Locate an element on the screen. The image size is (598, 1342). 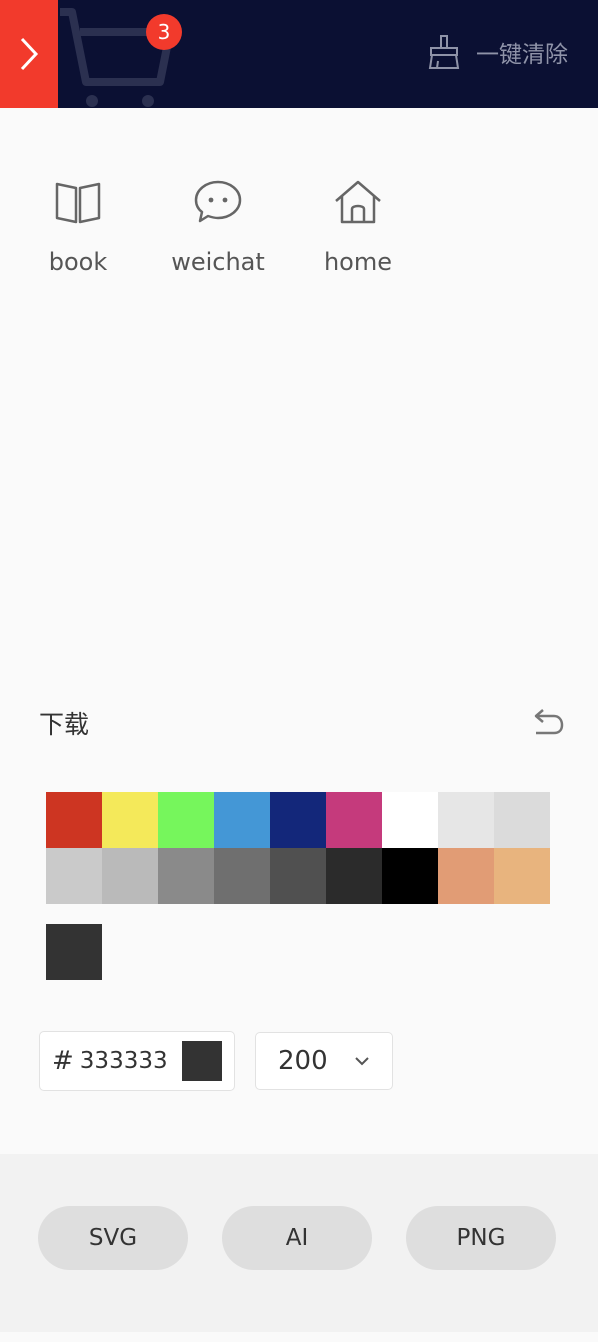
download-format-bar: SVG AI PNG is located at coordinates (299, 1243).